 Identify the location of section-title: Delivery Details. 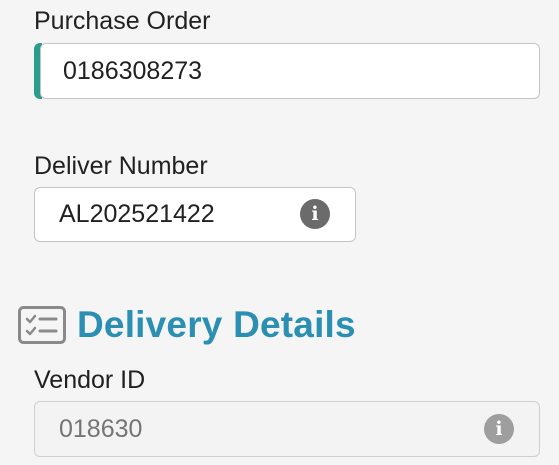
(216, 324).